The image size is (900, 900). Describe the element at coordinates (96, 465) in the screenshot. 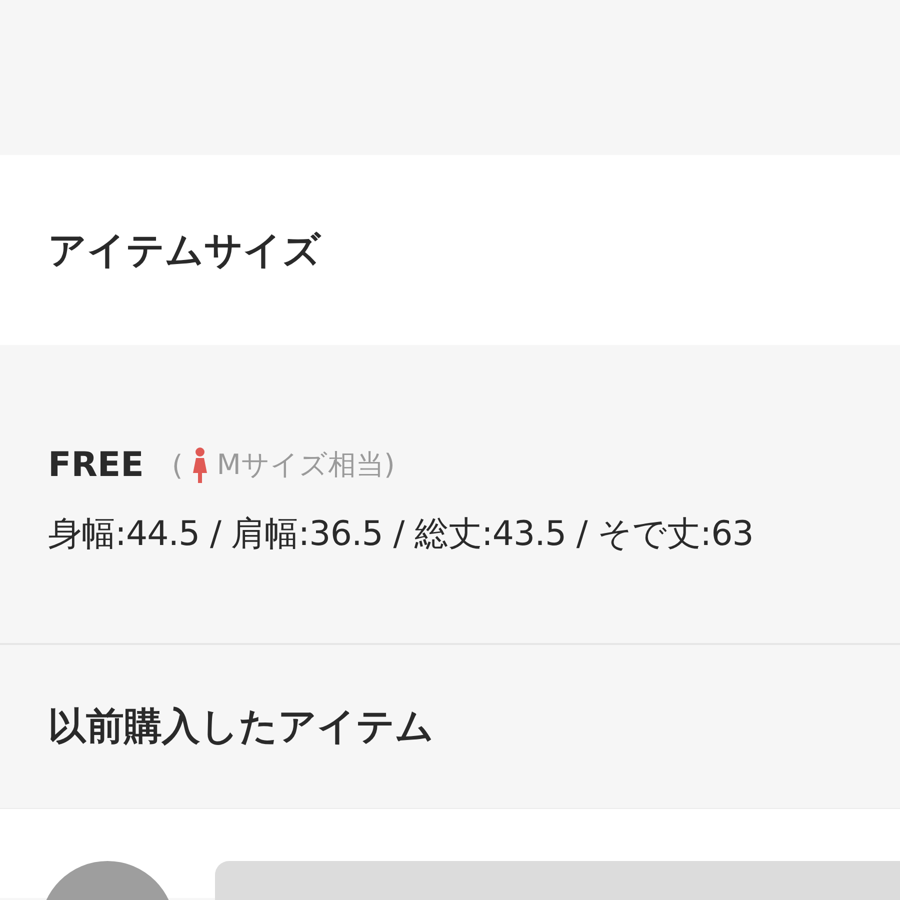

I see `size-label: FREE` at that location.